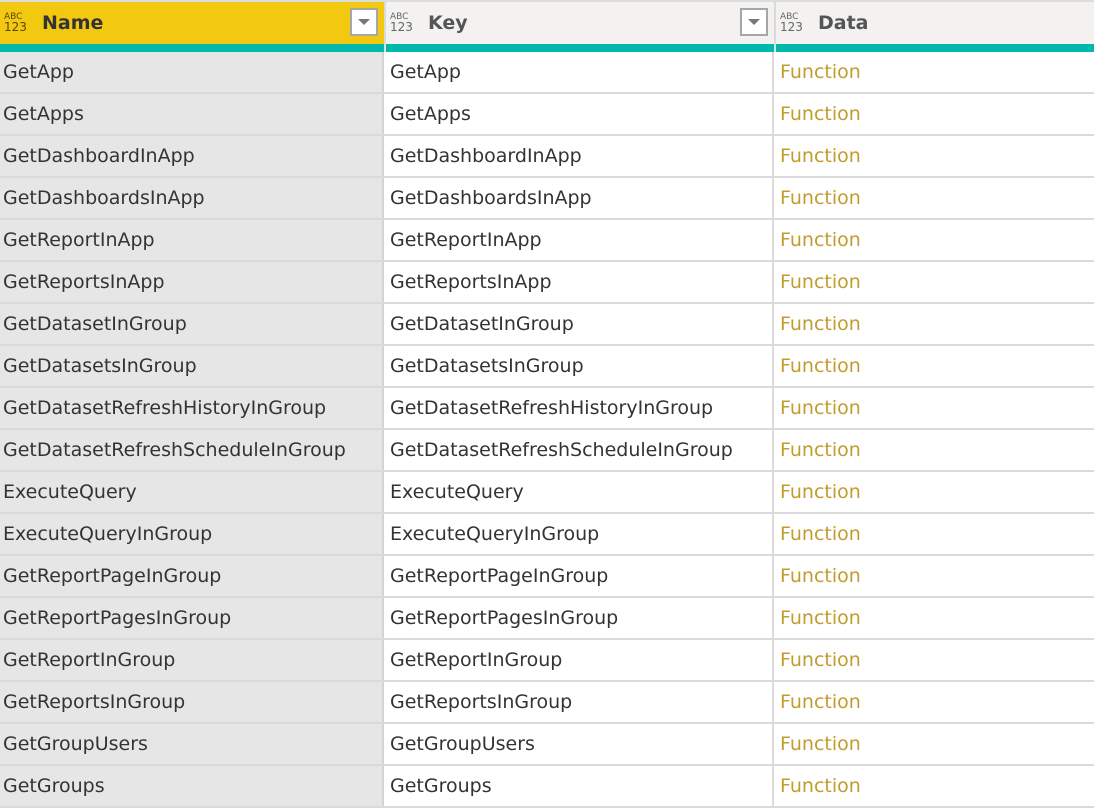 The image size is (1094, 808). What do you see at coordinates (579, 366) in the screenshot?
I see `key-cell: GetDatasetsInGroup` at bounding box center [579, 366].